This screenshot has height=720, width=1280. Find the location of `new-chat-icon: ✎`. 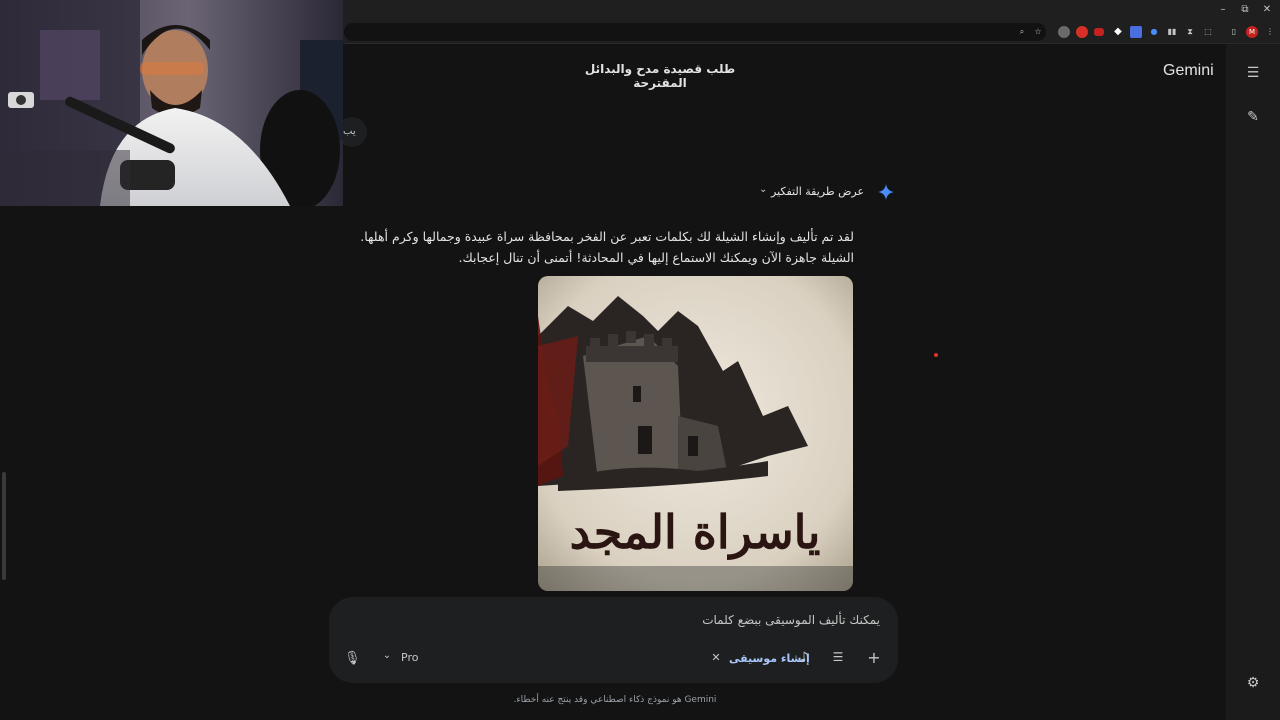

new-chat-icon: ✎ is located at coordinates (1253, 117).